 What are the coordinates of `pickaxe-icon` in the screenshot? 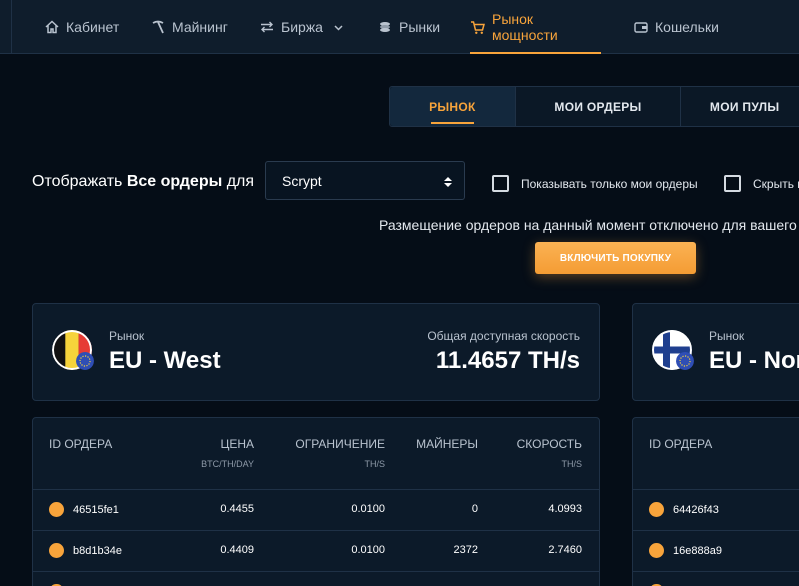 It's located at (157, 27).